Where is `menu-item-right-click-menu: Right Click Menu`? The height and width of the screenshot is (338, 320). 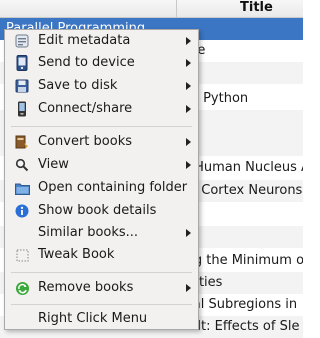 menu-item-right-click-menu: Right Click Menu is located at coordinates (101, 319).